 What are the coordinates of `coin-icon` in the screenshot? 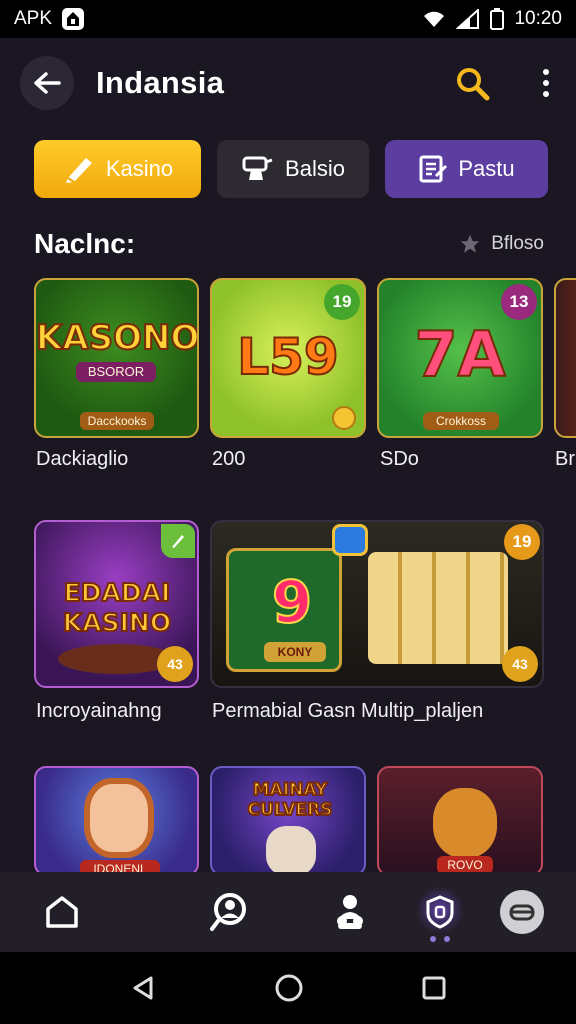 It's located at (344, 418).